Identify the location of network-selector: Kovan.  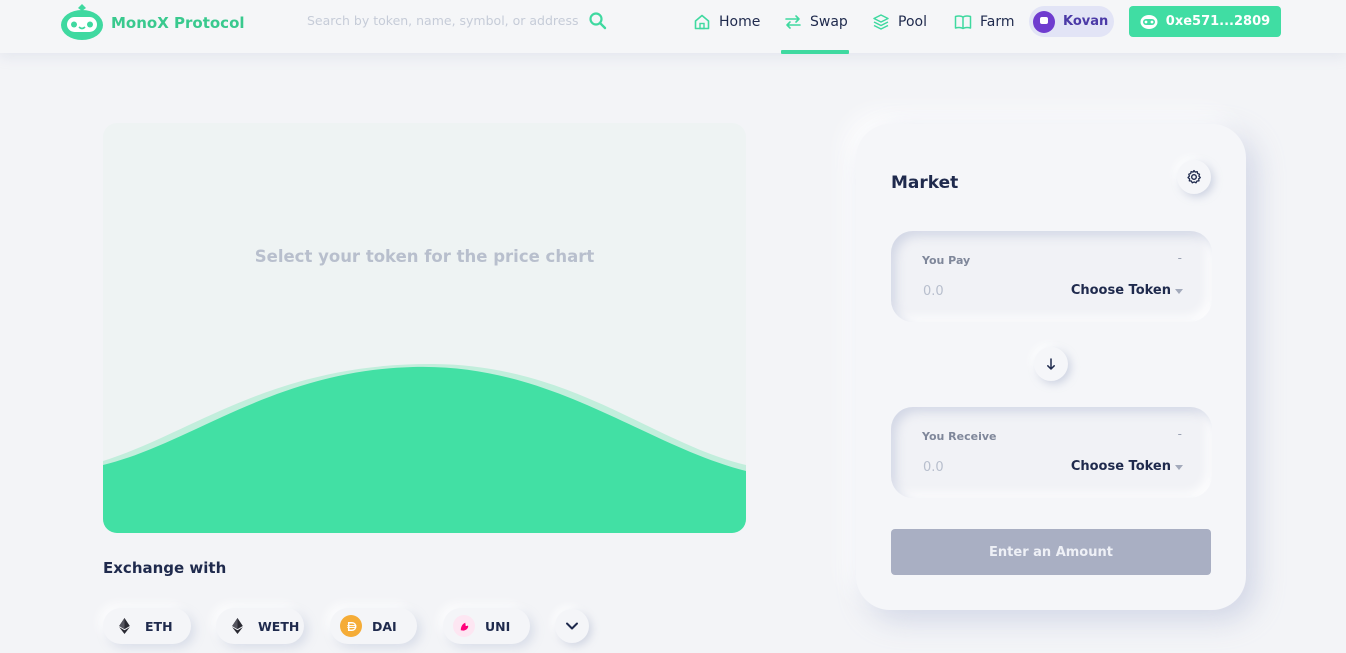
(1071, 21).